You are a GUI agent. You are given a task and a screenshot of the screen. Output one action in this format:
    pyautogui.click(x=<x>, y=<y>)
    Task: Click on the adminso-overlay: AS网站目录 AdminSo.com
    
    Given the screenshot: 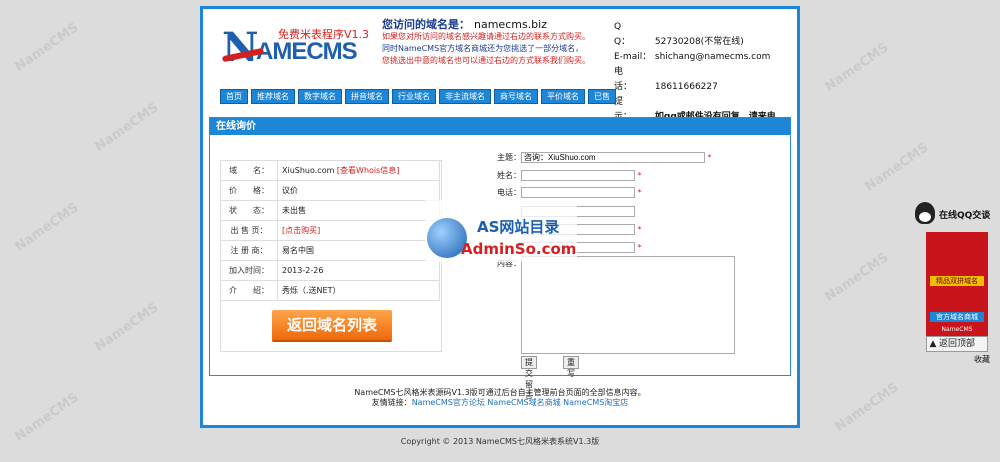 What is the action you would take?
    pyautogui.click(x=501, y=231)
    